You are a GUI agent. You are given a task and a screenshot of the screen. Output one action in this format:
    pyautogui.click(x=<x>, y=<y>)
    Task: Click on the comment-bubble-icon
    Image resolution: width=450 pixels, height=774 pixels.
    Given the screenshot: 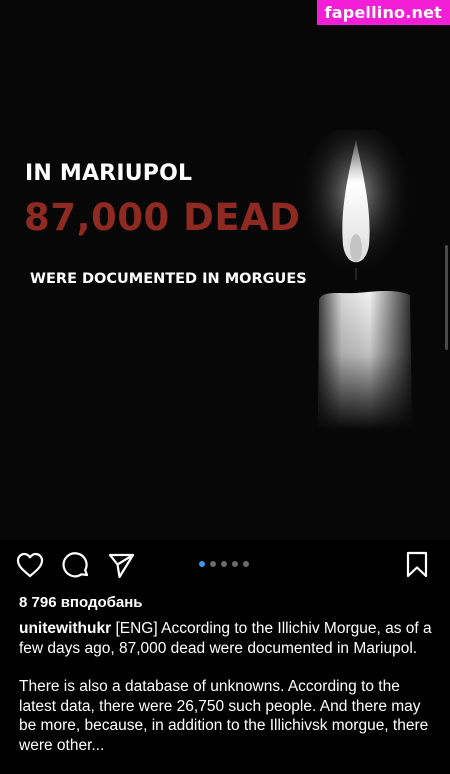 What is the action you would take?
    pyautogui.click(x=75, y=565)
    